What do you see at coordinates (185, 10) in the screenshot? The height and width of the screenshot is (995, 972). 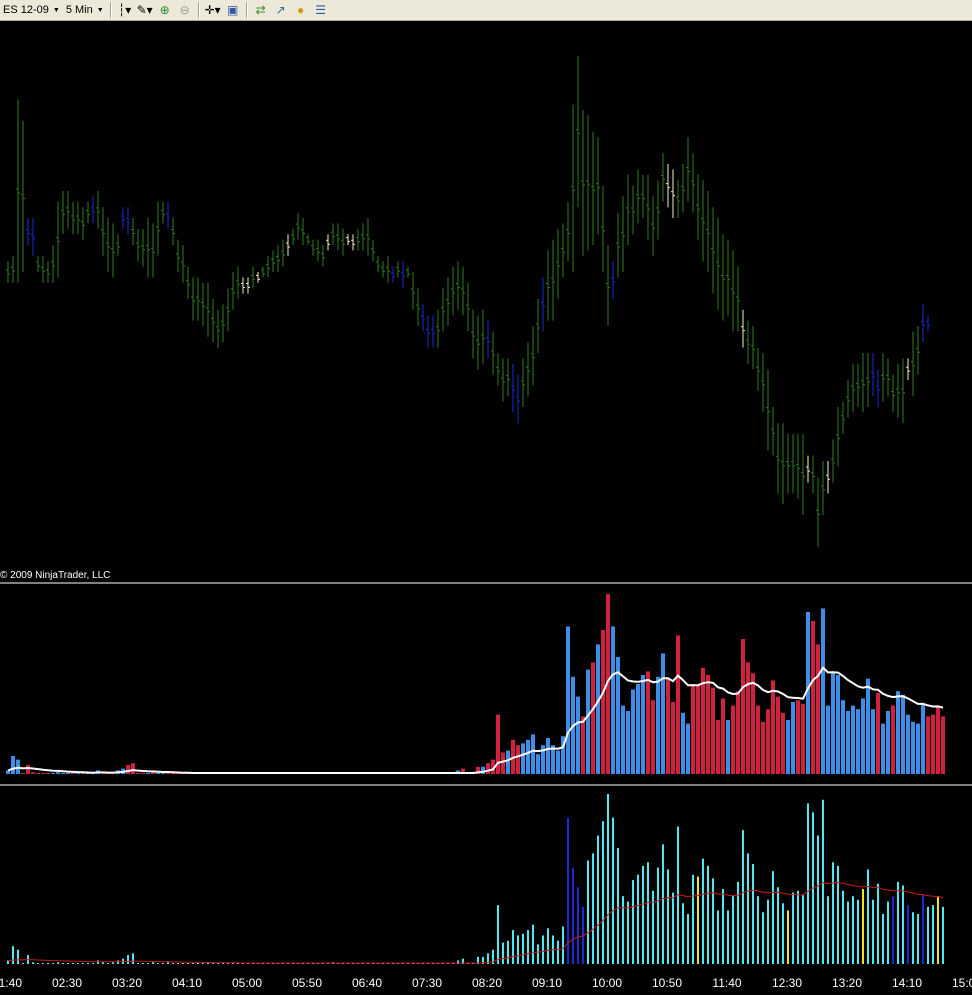 I see `zoom-out-icon: ⊖` at bounding box center [185, 10].